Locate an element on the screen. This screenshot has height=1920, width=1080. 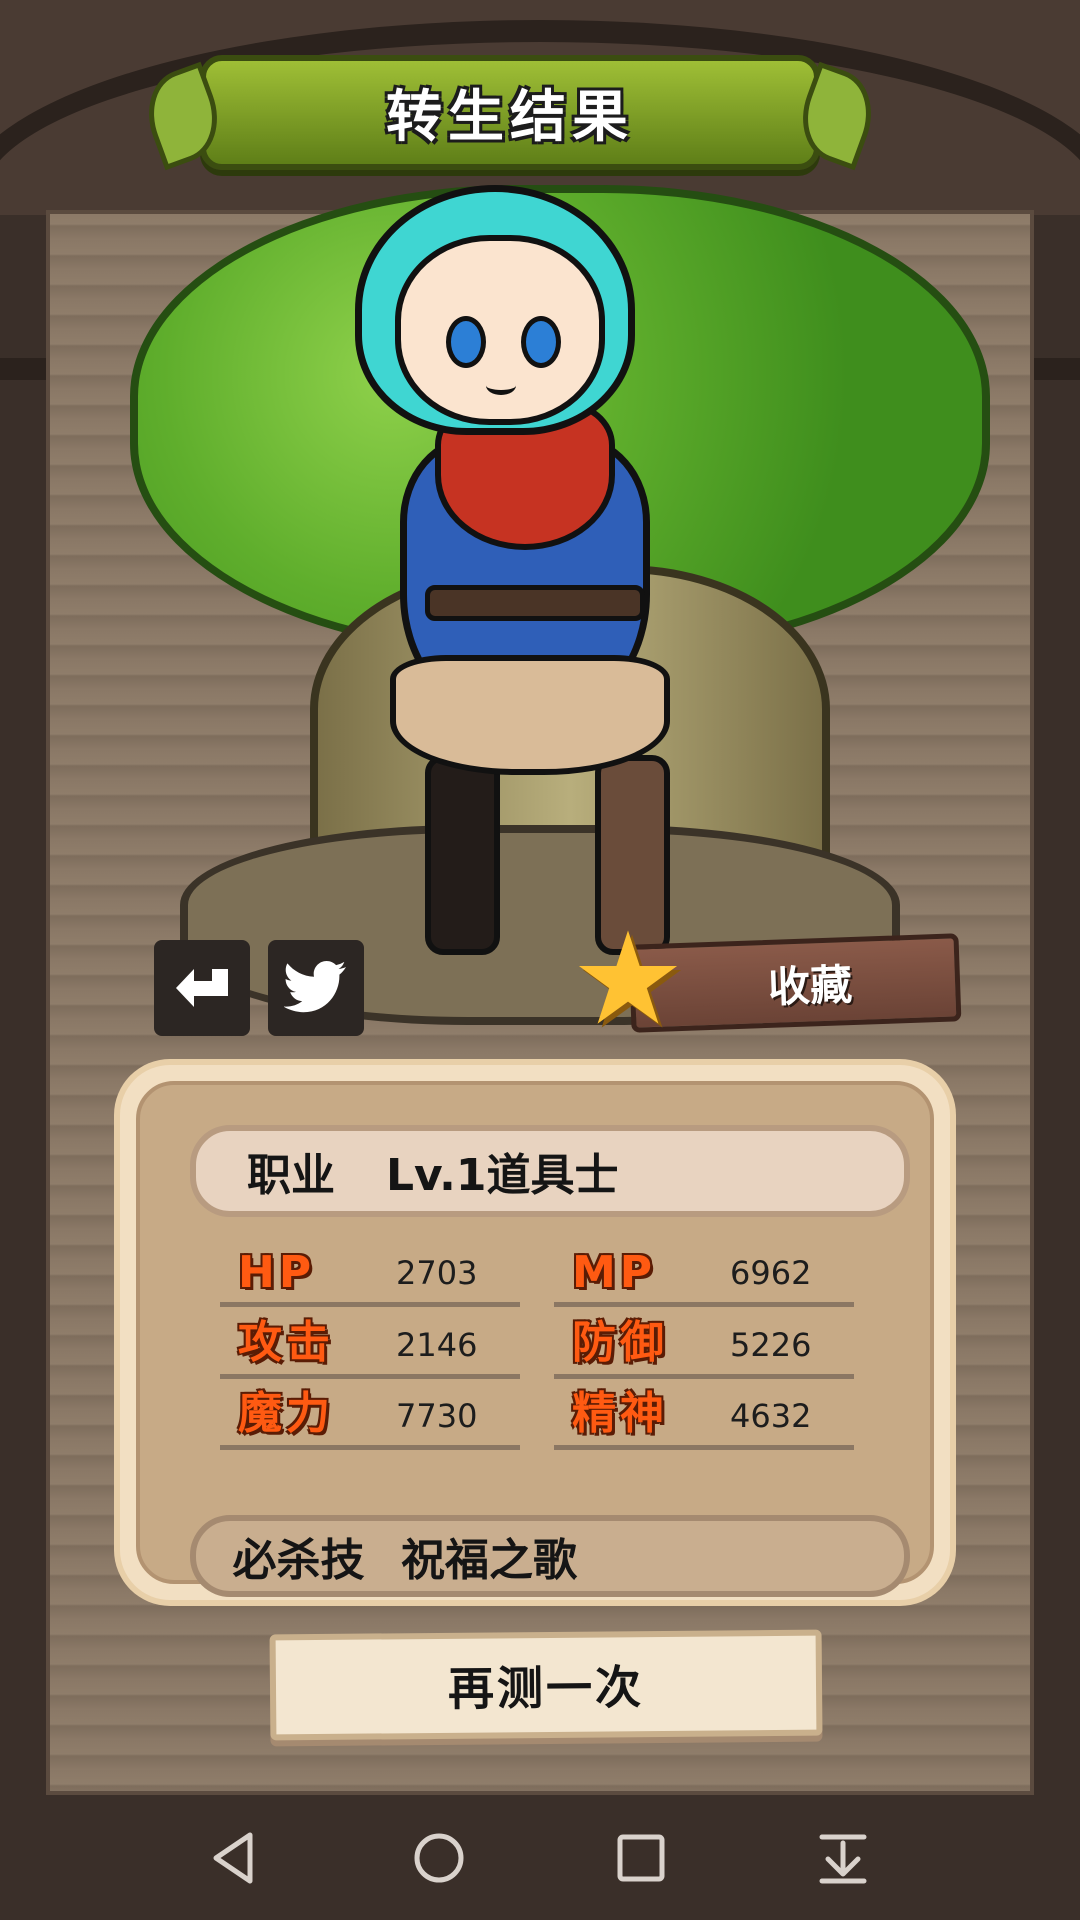
job-value: Lv.1道具士 is located at coordinates (502, 1175).